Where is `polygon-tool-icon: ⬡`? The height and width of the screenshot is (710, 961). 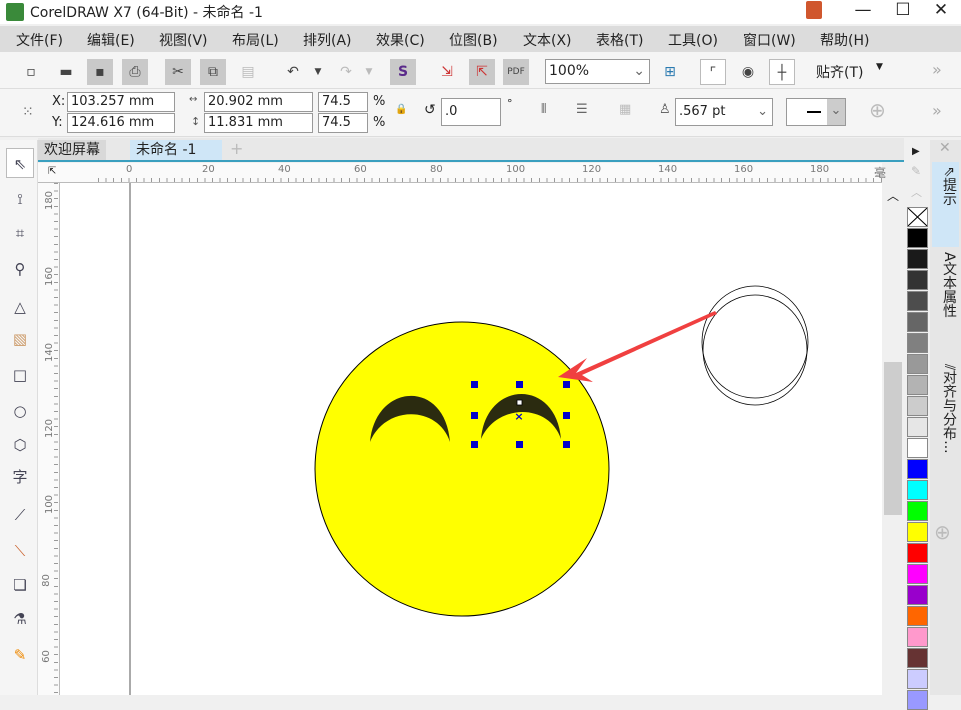
polygon-tool-icon: ⬡ is located at coordinates (20, 445).